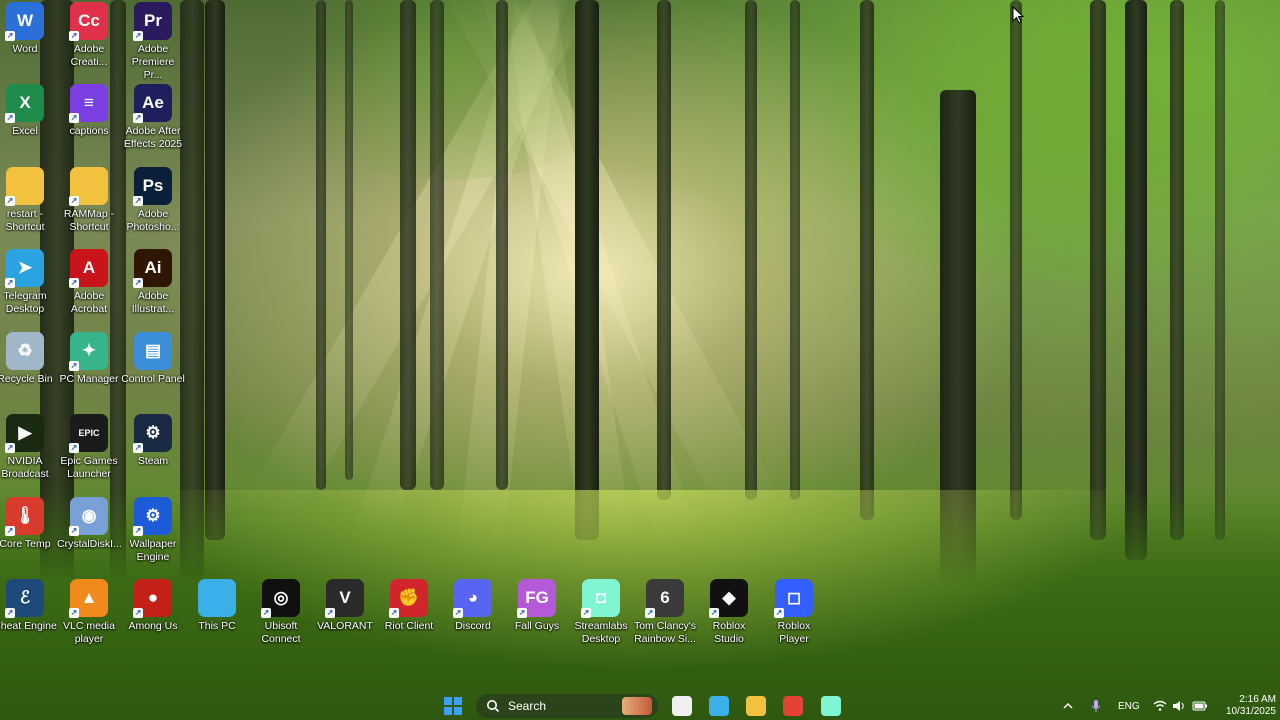 This screenshot has width=1280, height=720. I want to click on desktop-shortcut: ↗ restart - Shortcut, so click(28, 200).